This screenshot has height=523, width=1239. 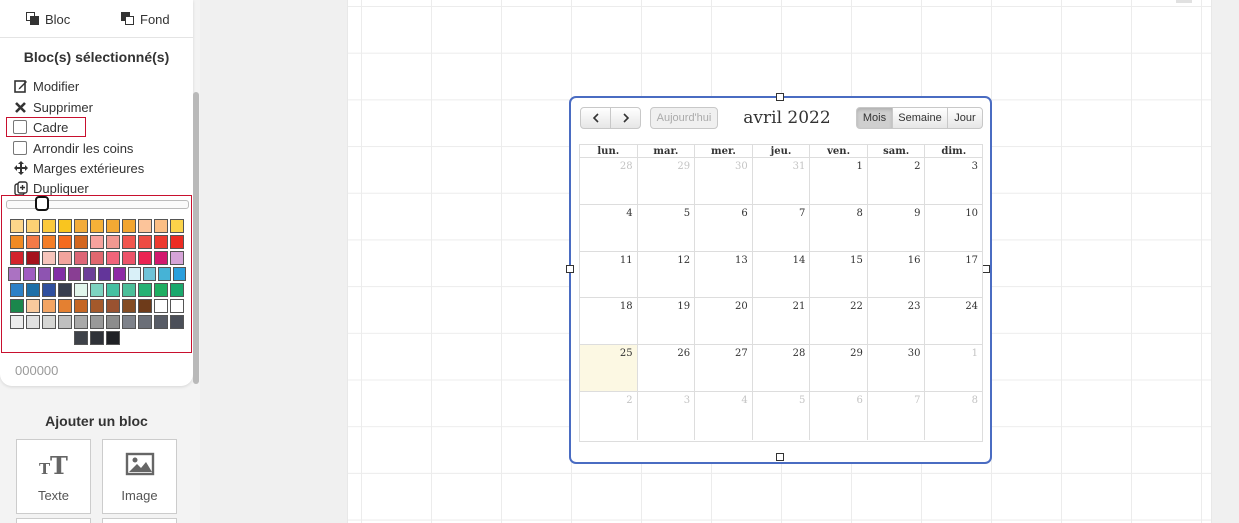 I want to click on today-button: Aujourd'hui, so click(x=684, y=118).